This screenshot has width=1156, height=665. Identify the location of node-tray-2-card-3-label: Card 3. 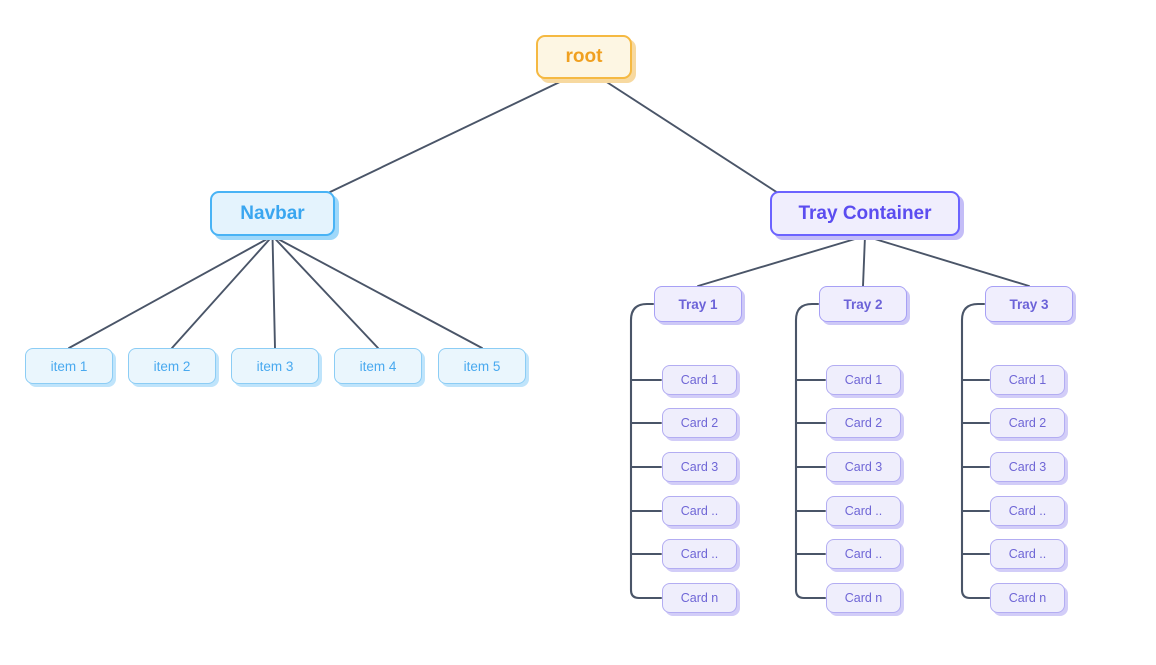
(863, 467).